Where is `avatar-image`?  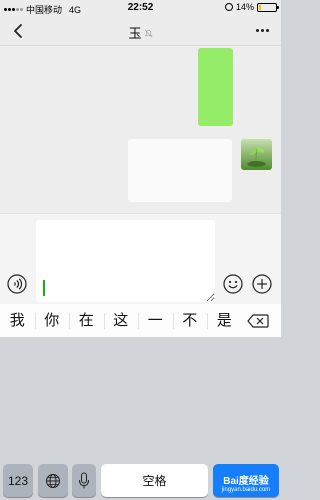 avatar-image is located at coordinates (256, 154).